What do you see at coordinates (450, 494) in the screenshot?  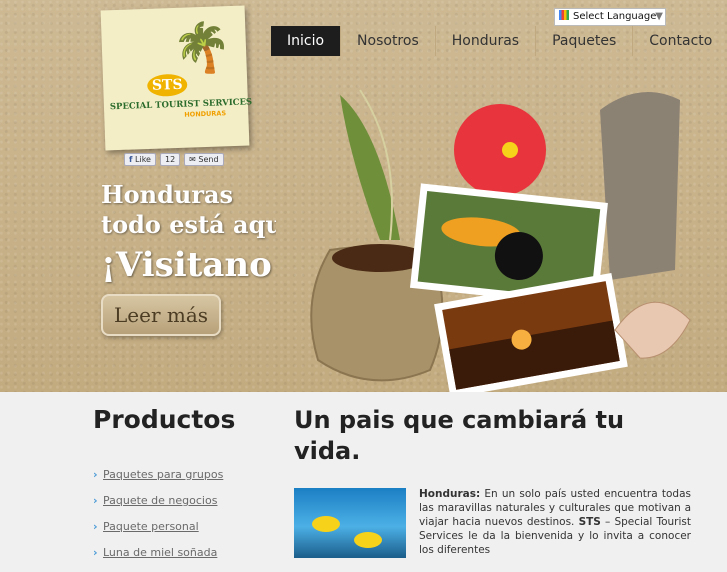 I see `intro-bold-honduras: Honduras:` at bounding box center [450, 494].